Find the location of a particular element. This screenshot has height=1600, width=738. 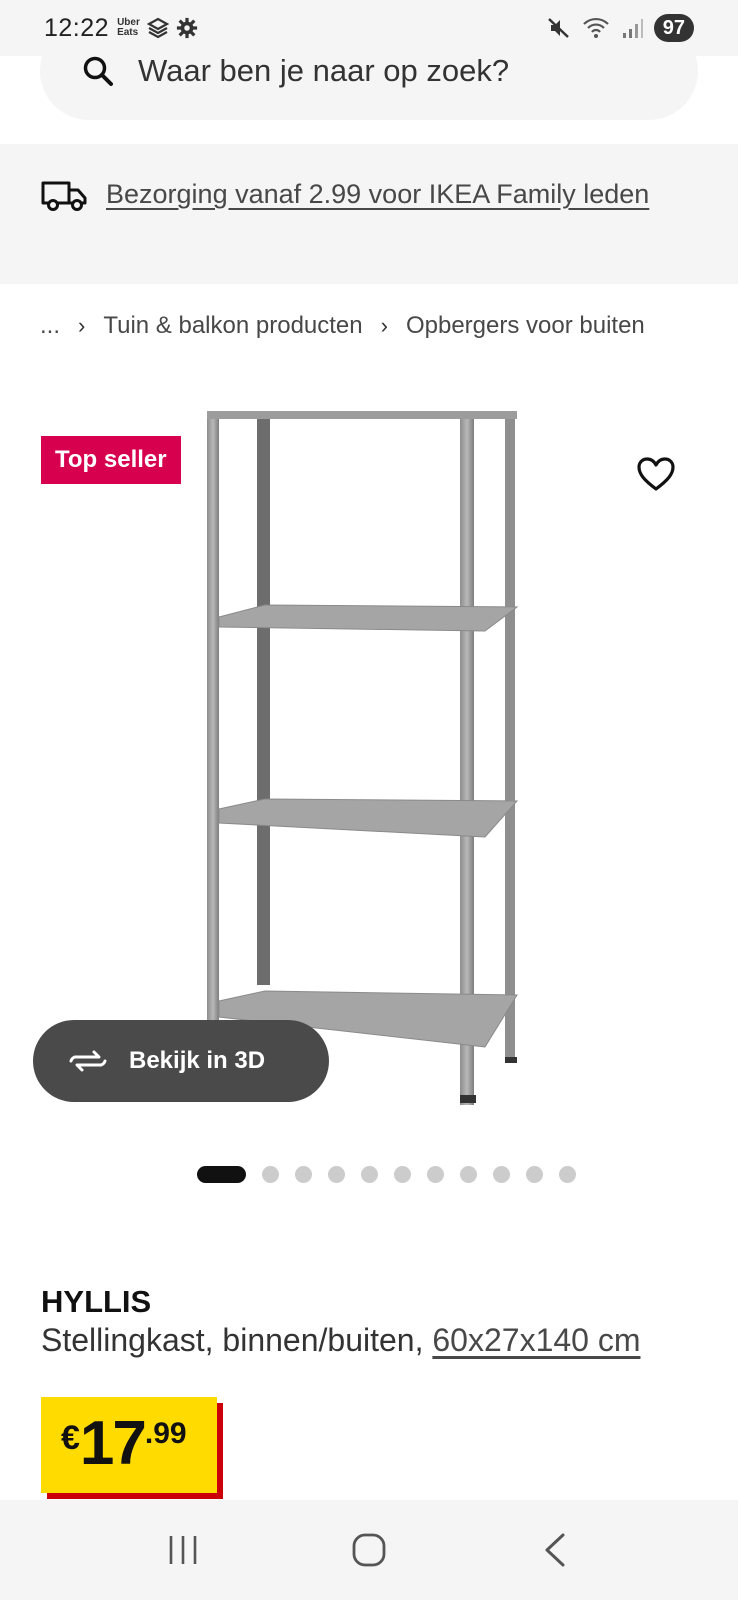

mute-icon is located at coordinates (558, 28).